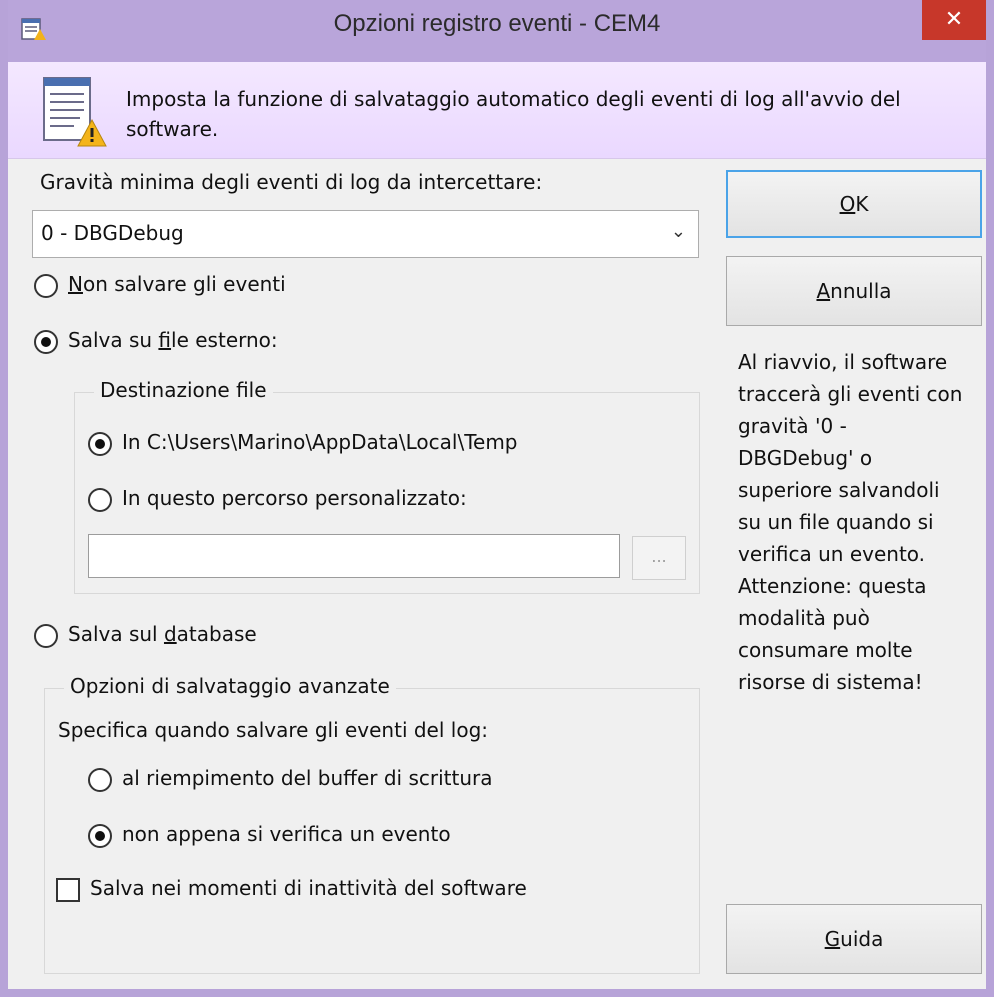 The height and width of the screenshot is (997, 994). Describe the element at coordinates (177, 284) in the screenshot. I see `radio-no-save-label: Non salvare gli eventi` at that location.